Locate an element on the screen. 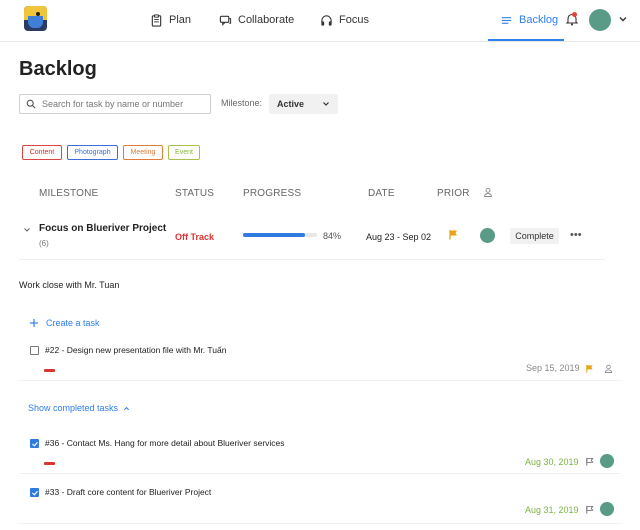  progress-percent: 84% is located at coordinates (332, 236).